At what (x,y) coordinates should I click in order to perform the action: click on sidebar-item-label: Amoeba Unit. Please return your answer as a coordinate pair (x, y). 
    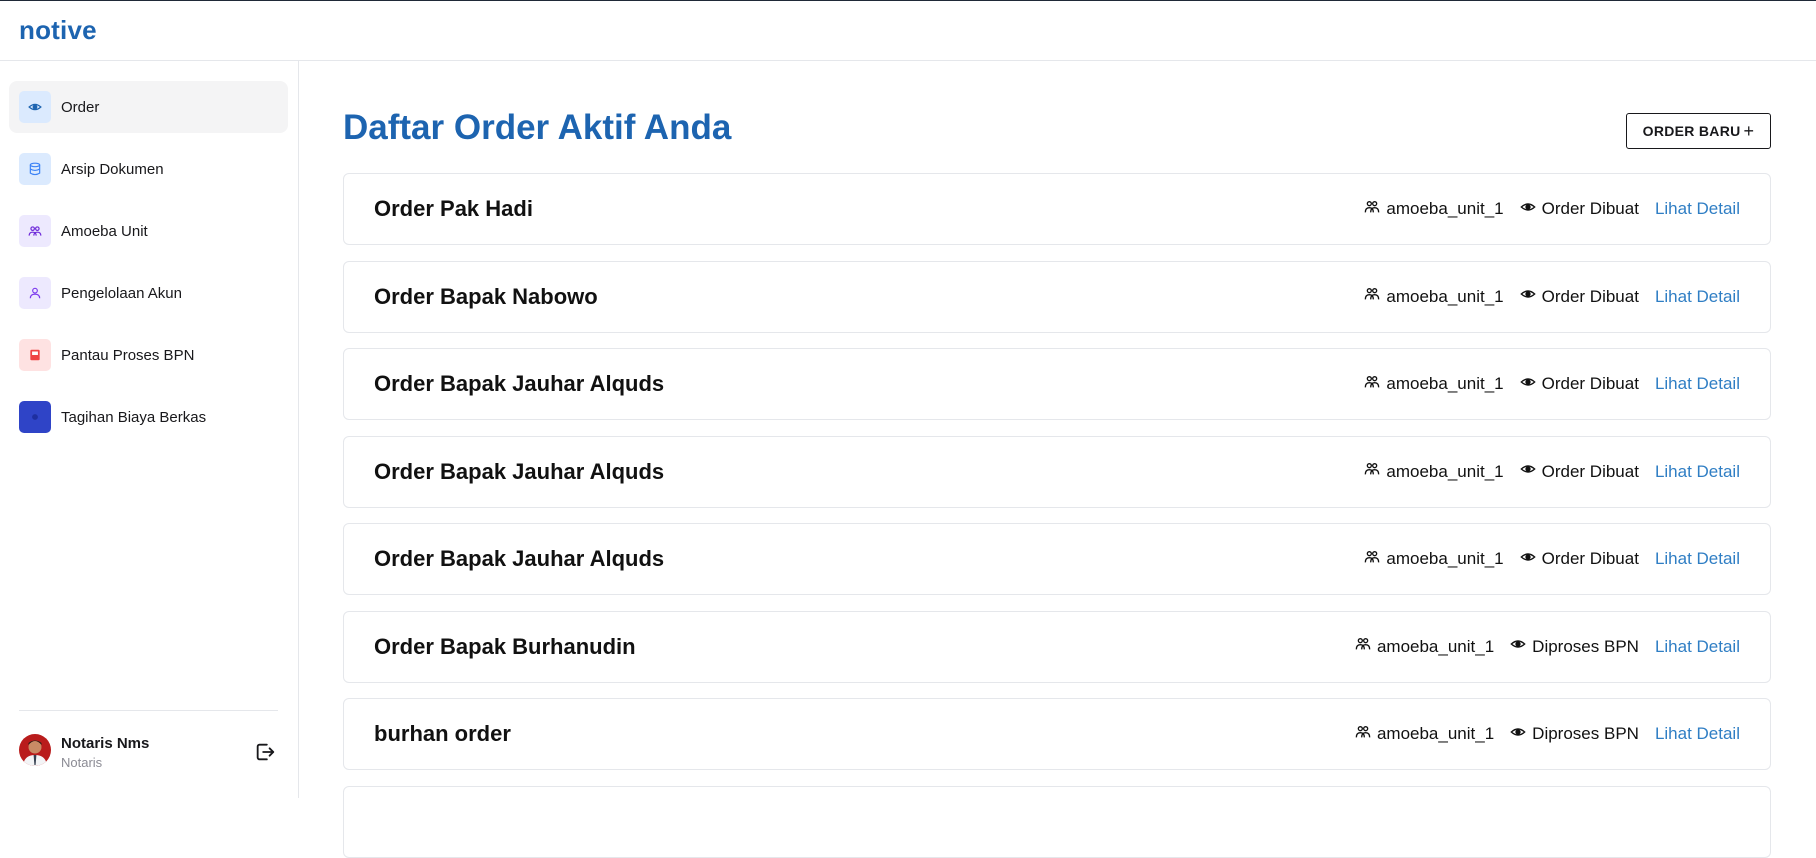
    Looking at the image, I should click on (104, 231).